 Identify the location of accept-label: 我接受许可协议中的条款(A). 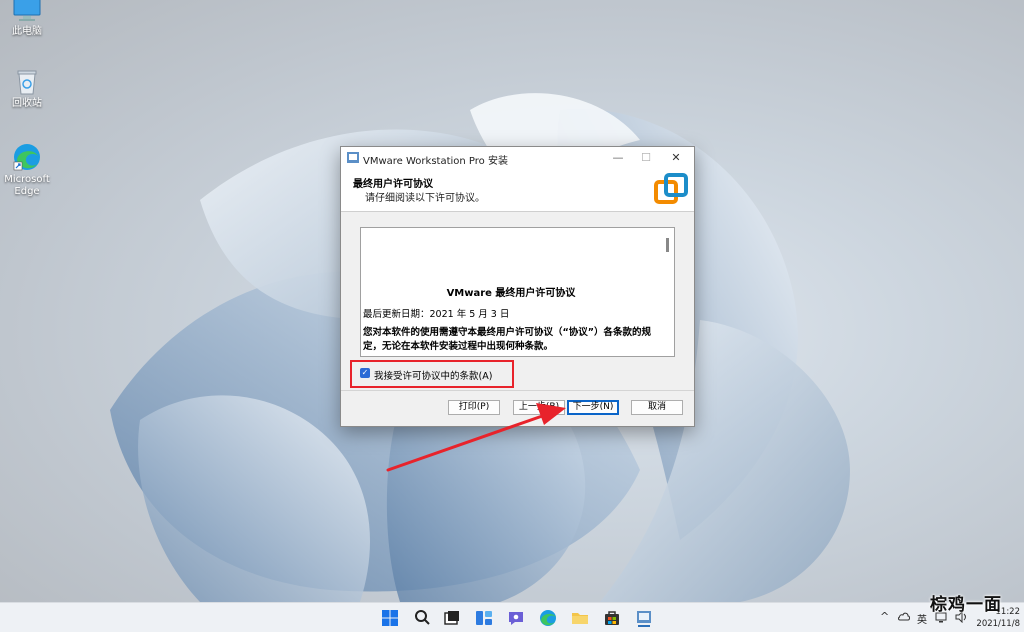
(433, 375).